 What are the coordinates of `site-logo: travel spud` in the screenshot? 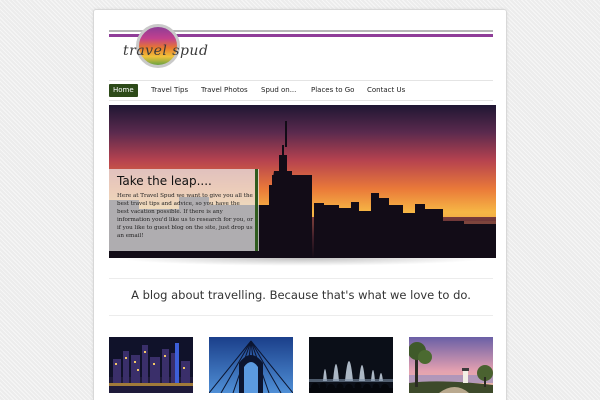 It's located at (166, 49).